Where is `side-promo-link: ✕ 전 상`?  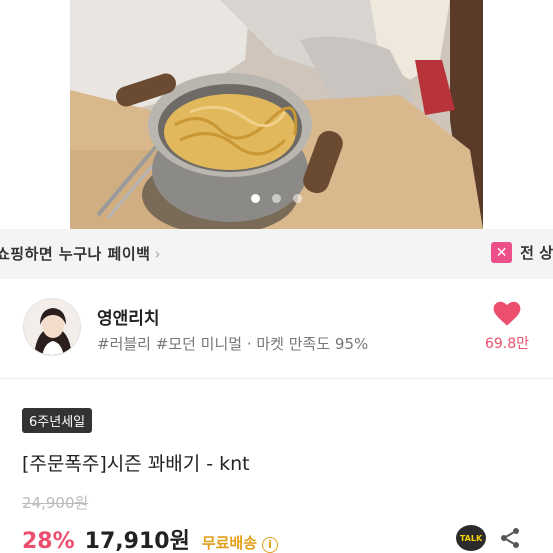
side-promo-link: ✕ 전 상 is located at coordinates (522, 252).